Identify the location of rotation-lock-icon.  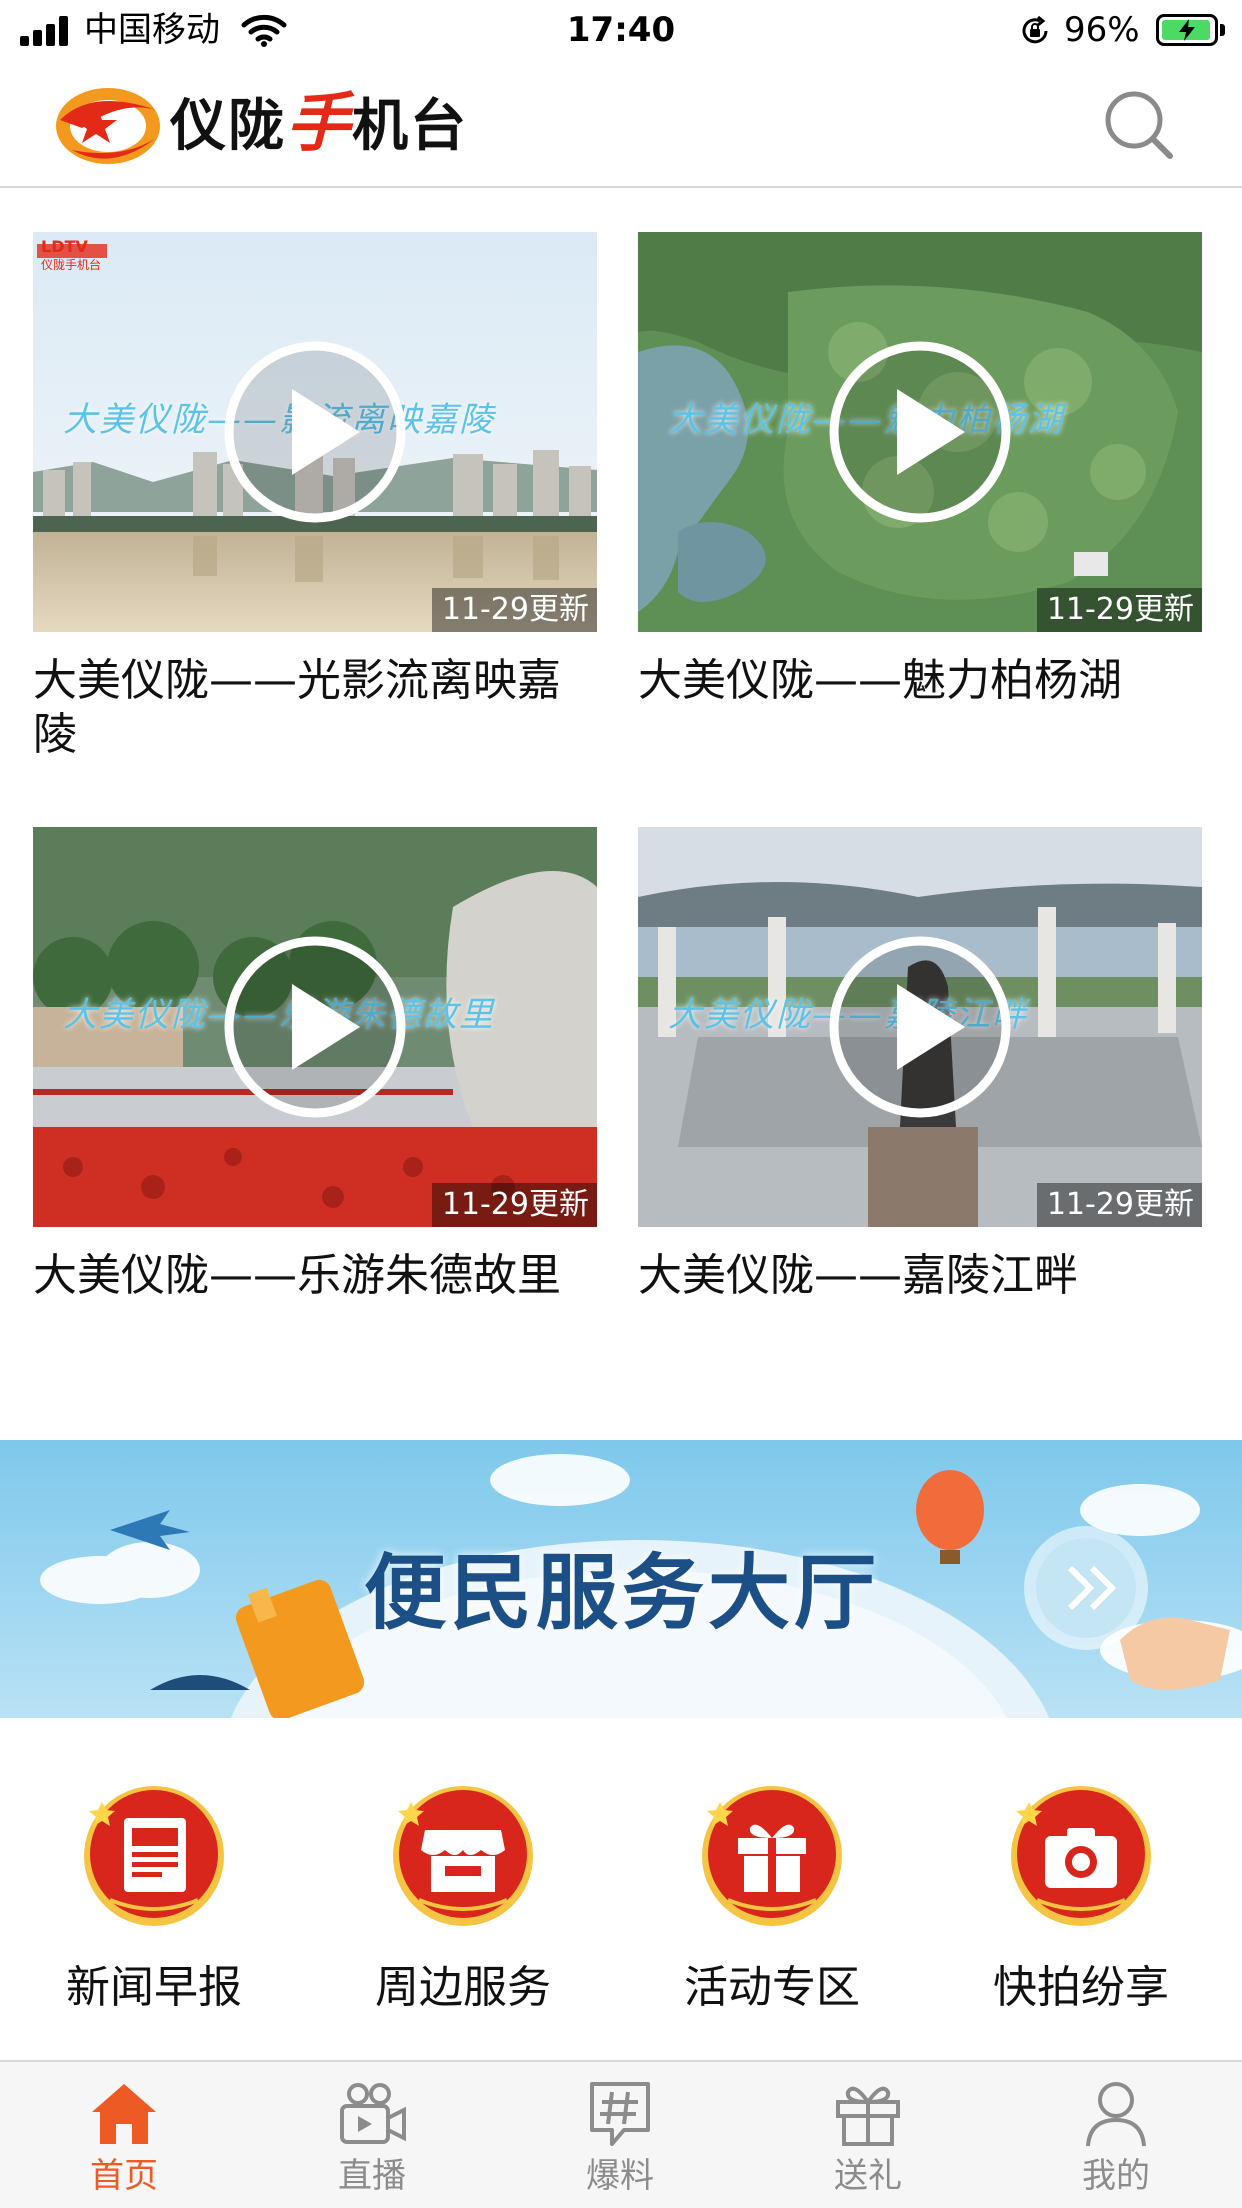
(1035, 29).